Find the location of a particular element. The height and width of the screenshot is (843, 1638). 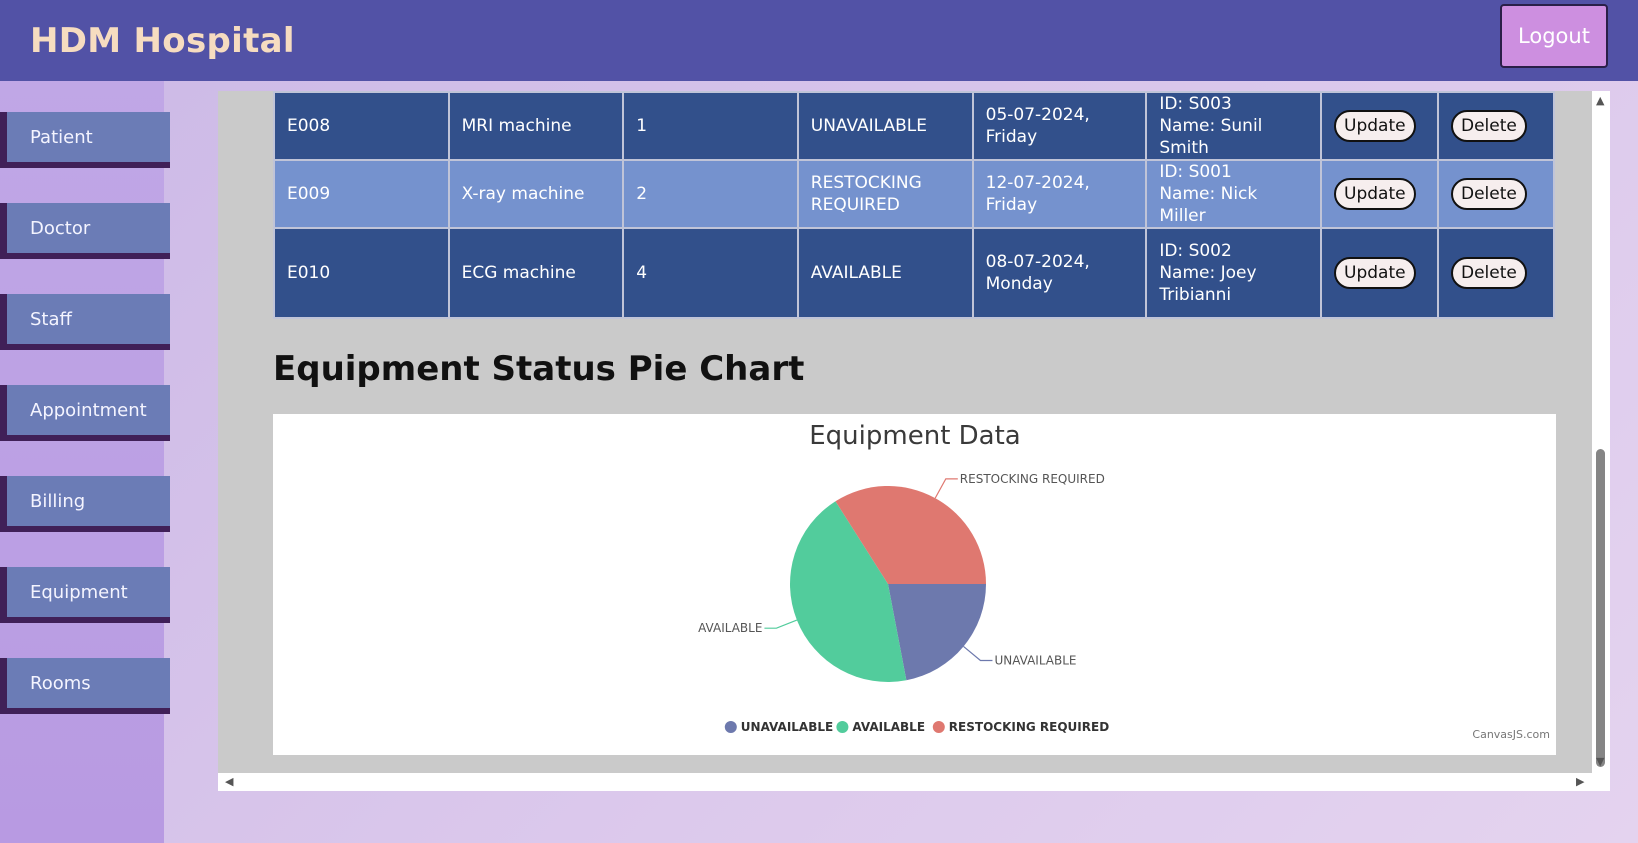

equipment-status: AVAILABLE is located at coordinates (885, 273).